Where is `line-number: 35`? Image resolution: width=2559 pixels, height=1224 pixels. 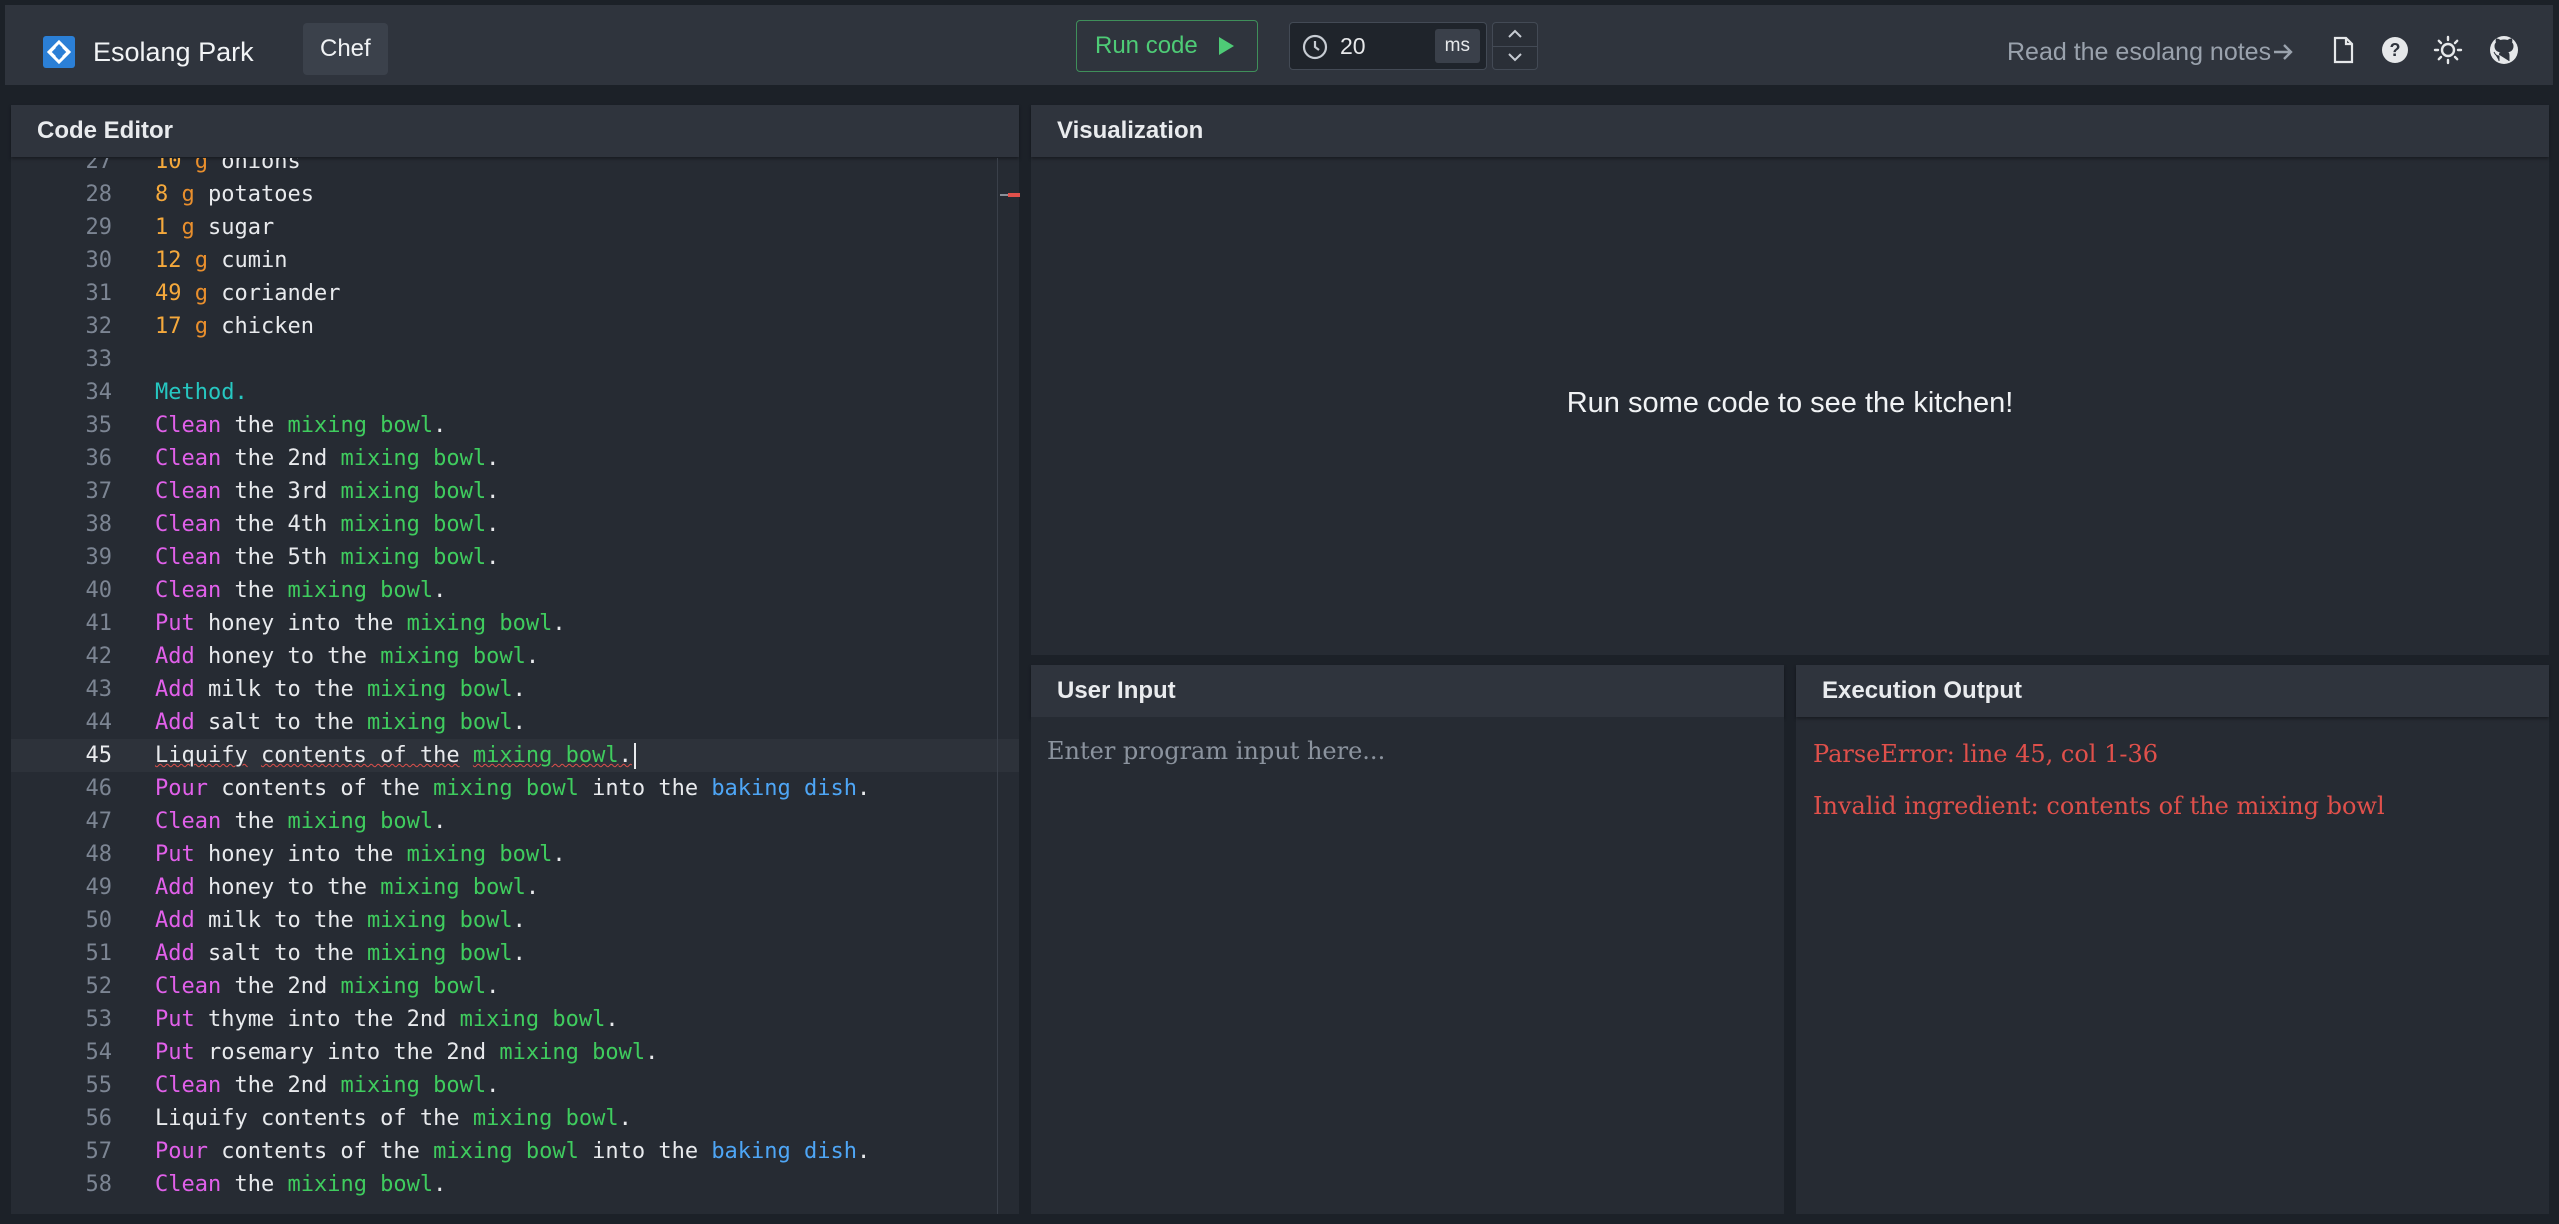 line-number: 35 is located at coordinates (99, 425).